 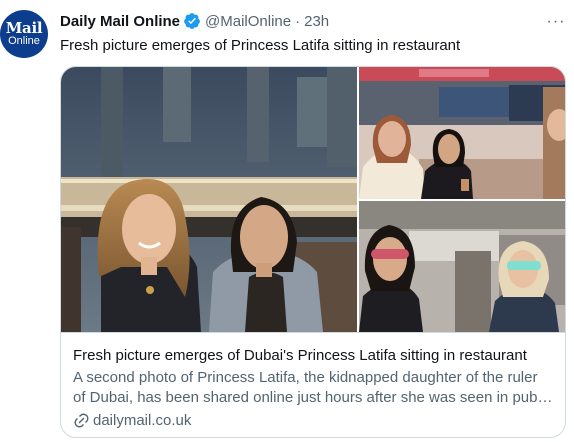 What do you see at coordinates (316, 21) in the screenshot?
I see `tweet-timestamp: 23h` at bounding box center [316, 21].